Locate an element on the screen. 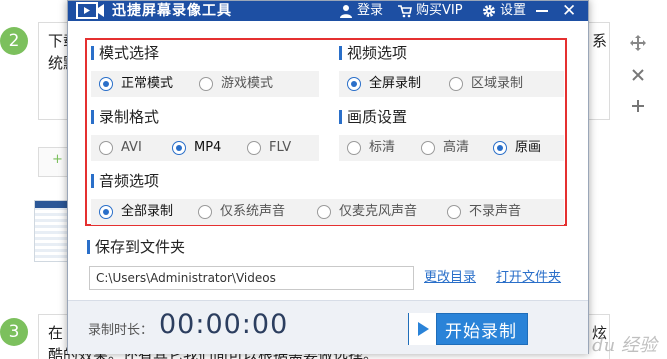 The image size is (667, 359). video-region-radio: 区域录制 is located at coordinates (486, 84).